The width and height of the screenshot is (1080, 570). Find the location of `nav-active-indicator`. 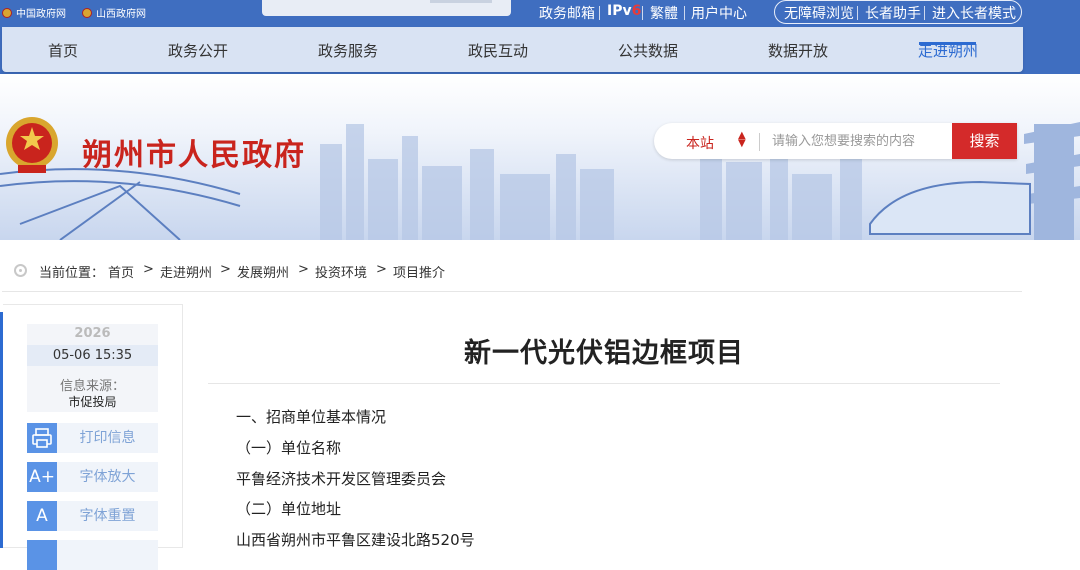

nav-active-indicator is located at coordinates (947, 43).